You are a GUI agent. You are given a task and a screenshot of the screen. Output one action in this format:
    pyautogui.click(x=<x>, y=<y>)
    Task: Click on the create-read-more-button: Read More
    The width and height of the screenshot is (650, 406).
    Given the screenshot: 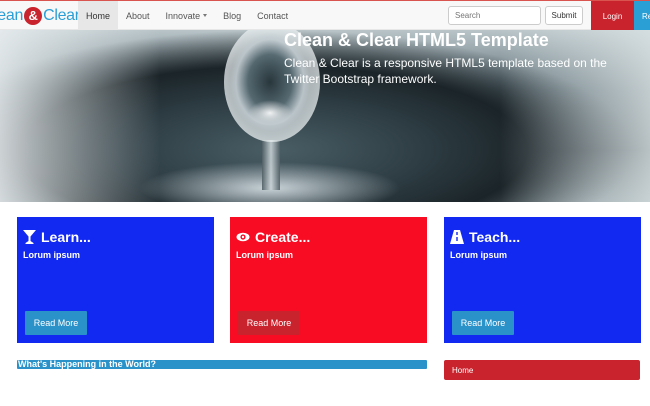 What is the action you would take?
    pyautogui.click(x=269, y=323)
    